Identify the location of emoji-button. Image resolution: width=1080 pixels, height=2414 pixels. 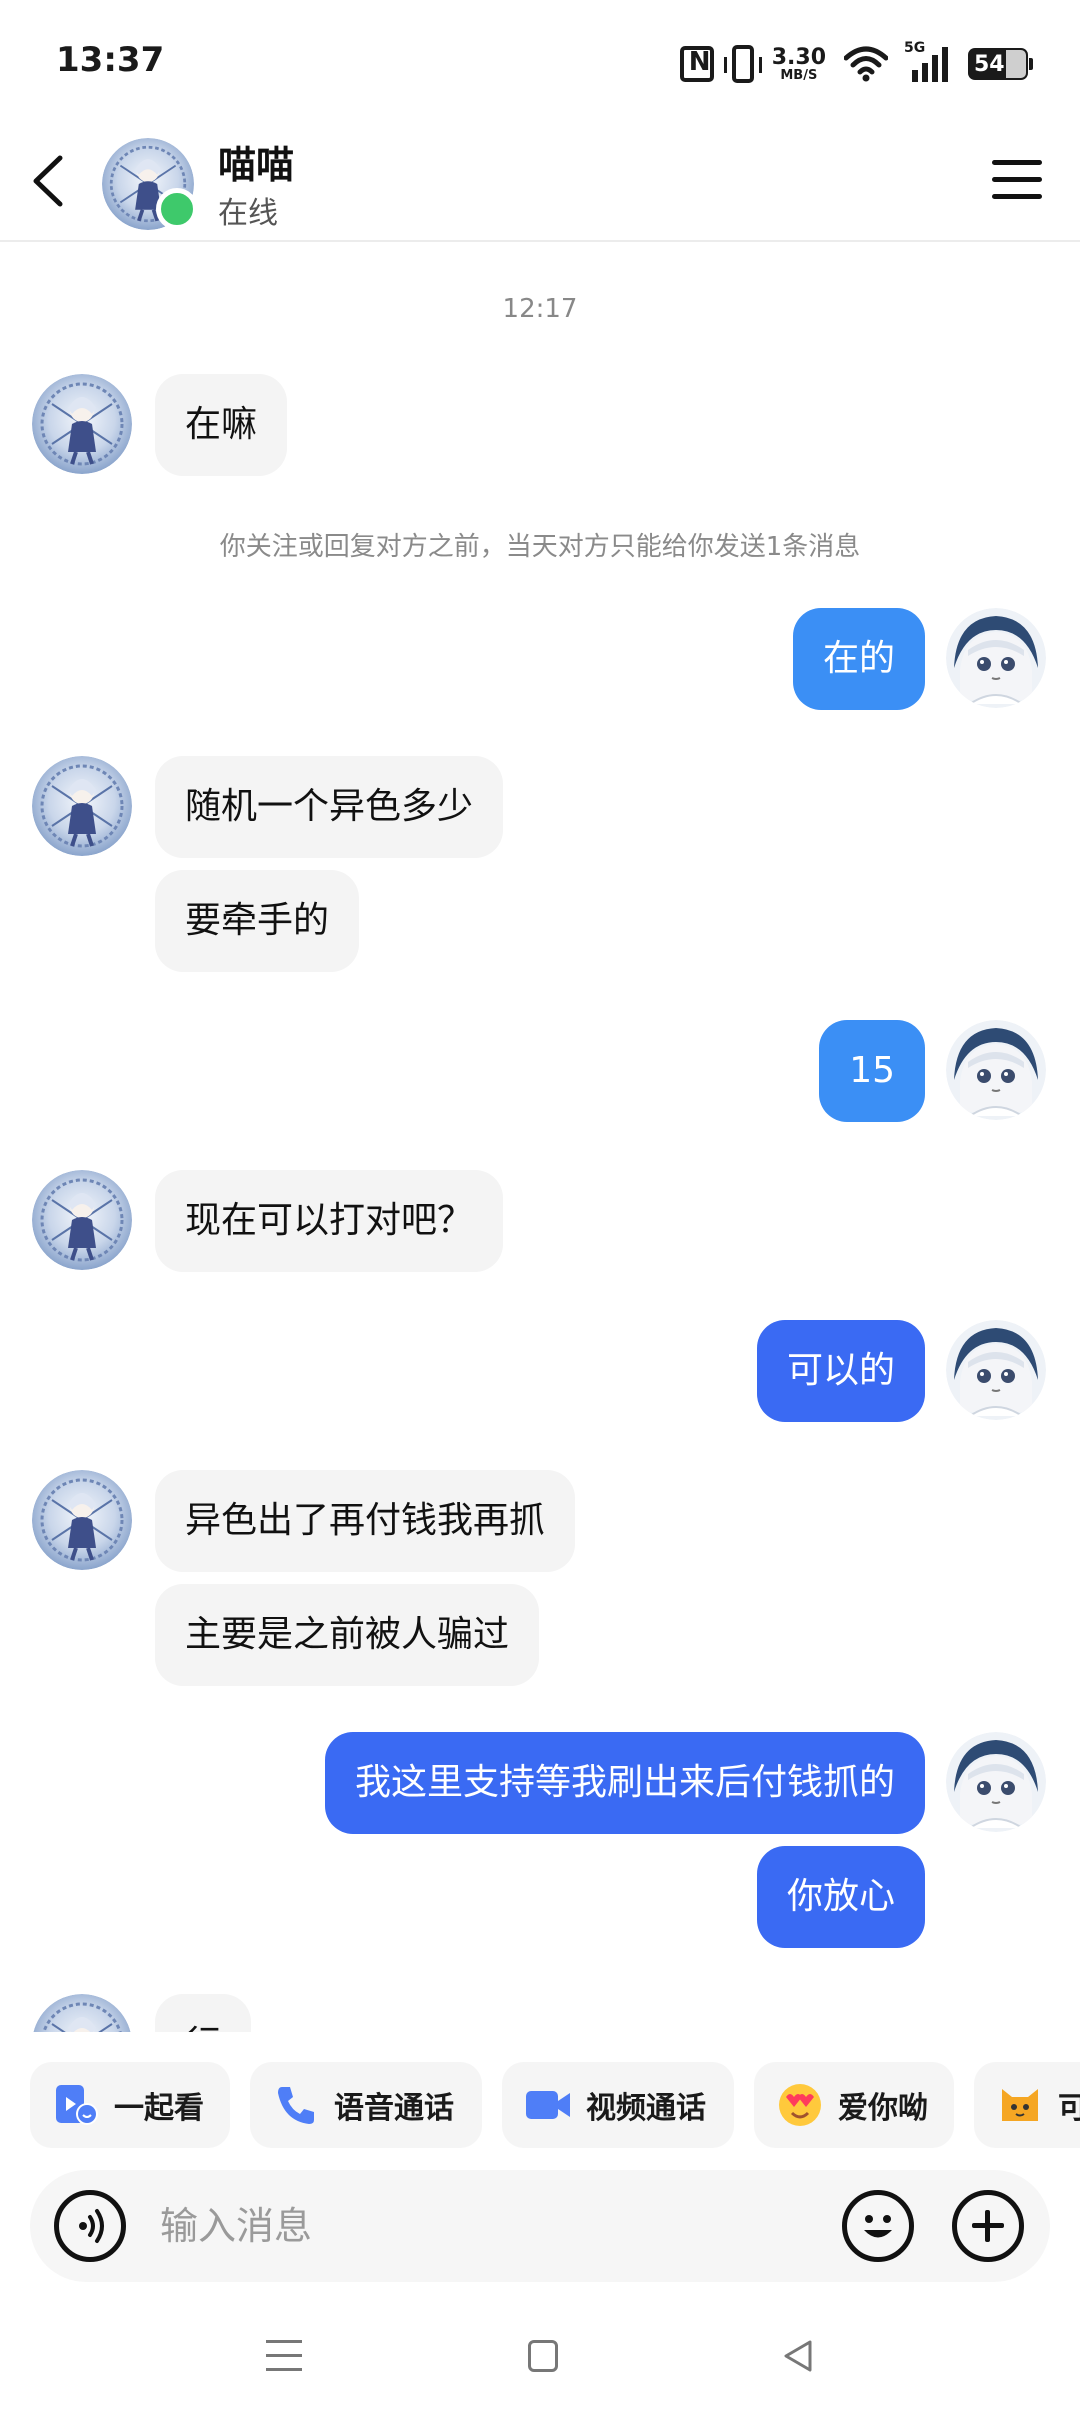
(878, 2226).